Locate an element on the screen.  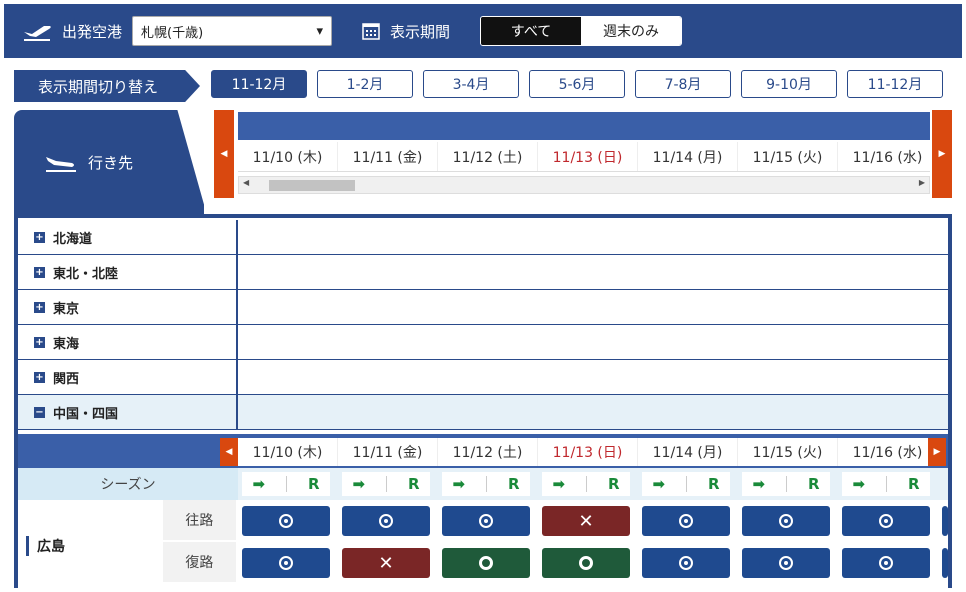
region-row-chugoku: − 中国・四国 is located at coordinates (483, 412).